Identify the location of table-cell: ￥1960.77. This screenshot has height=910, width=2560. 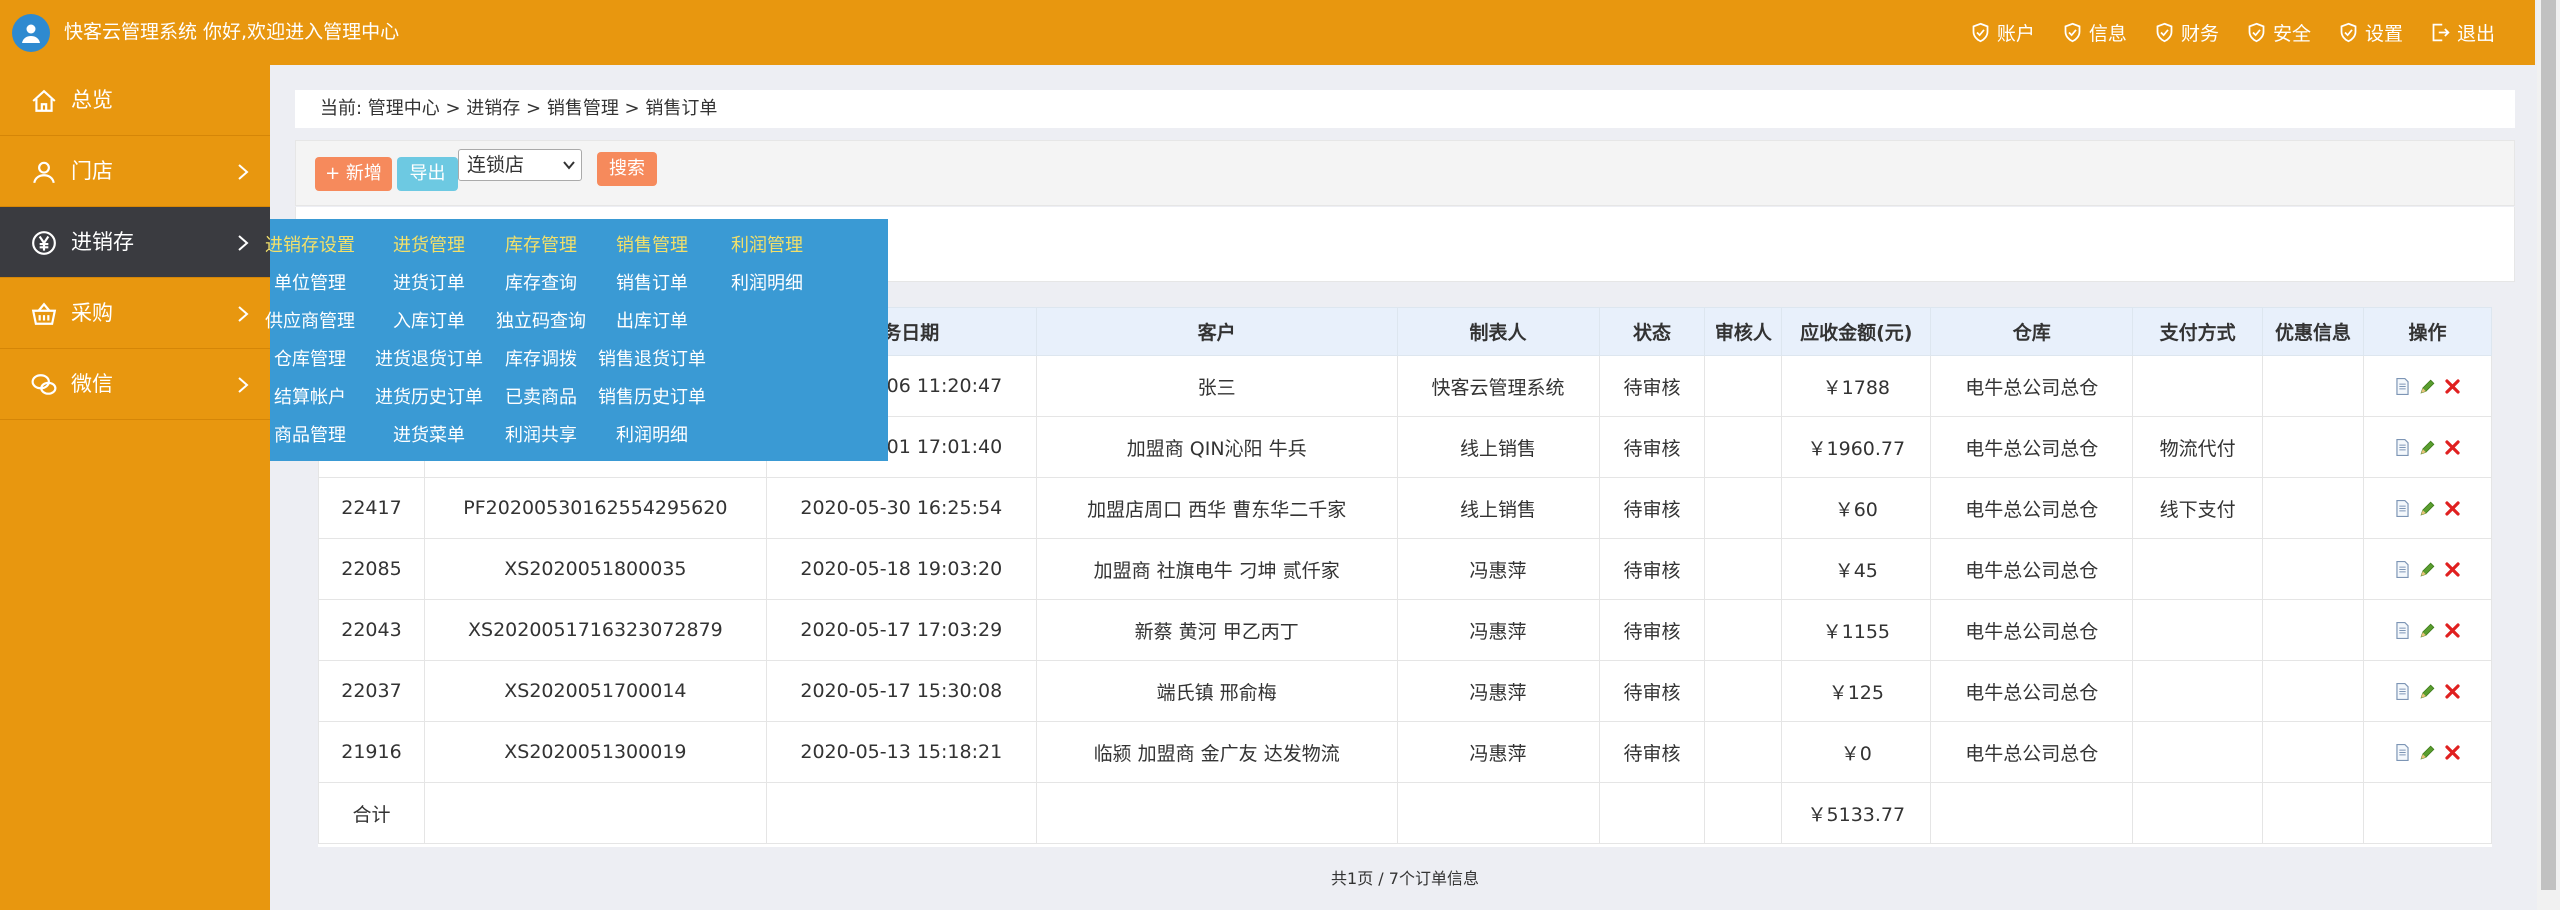
(1856, 447).